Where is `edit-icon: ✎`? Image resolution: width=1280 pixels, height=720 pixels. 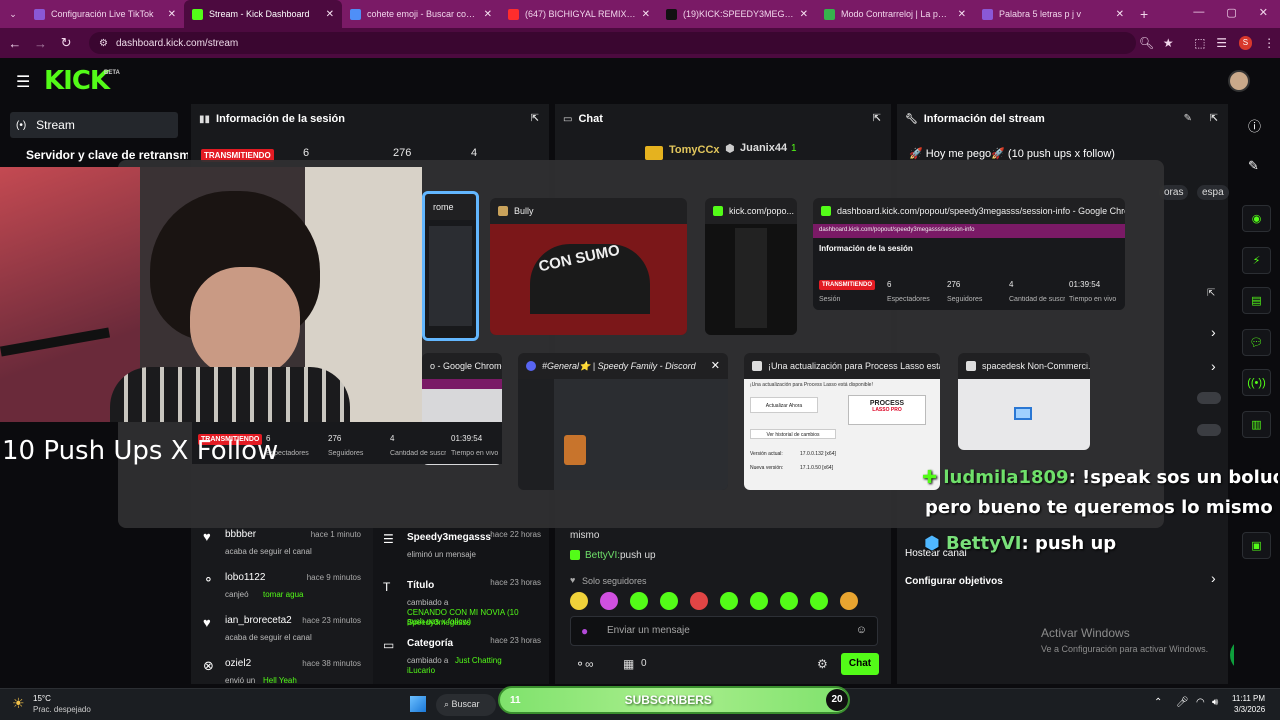
edit-icon: ✎ is located at coordinates (1253, 166).